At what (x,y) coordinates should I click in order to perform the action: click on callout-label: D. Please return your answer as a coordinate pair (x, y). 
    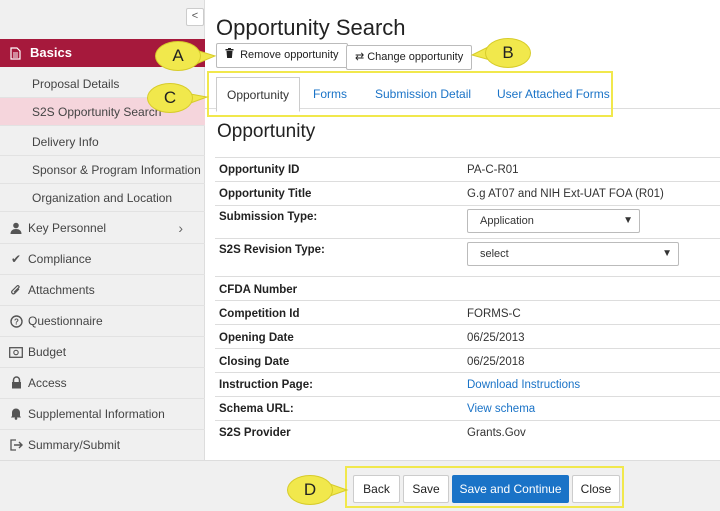
    Looking at the image, I should click on (310, 489).